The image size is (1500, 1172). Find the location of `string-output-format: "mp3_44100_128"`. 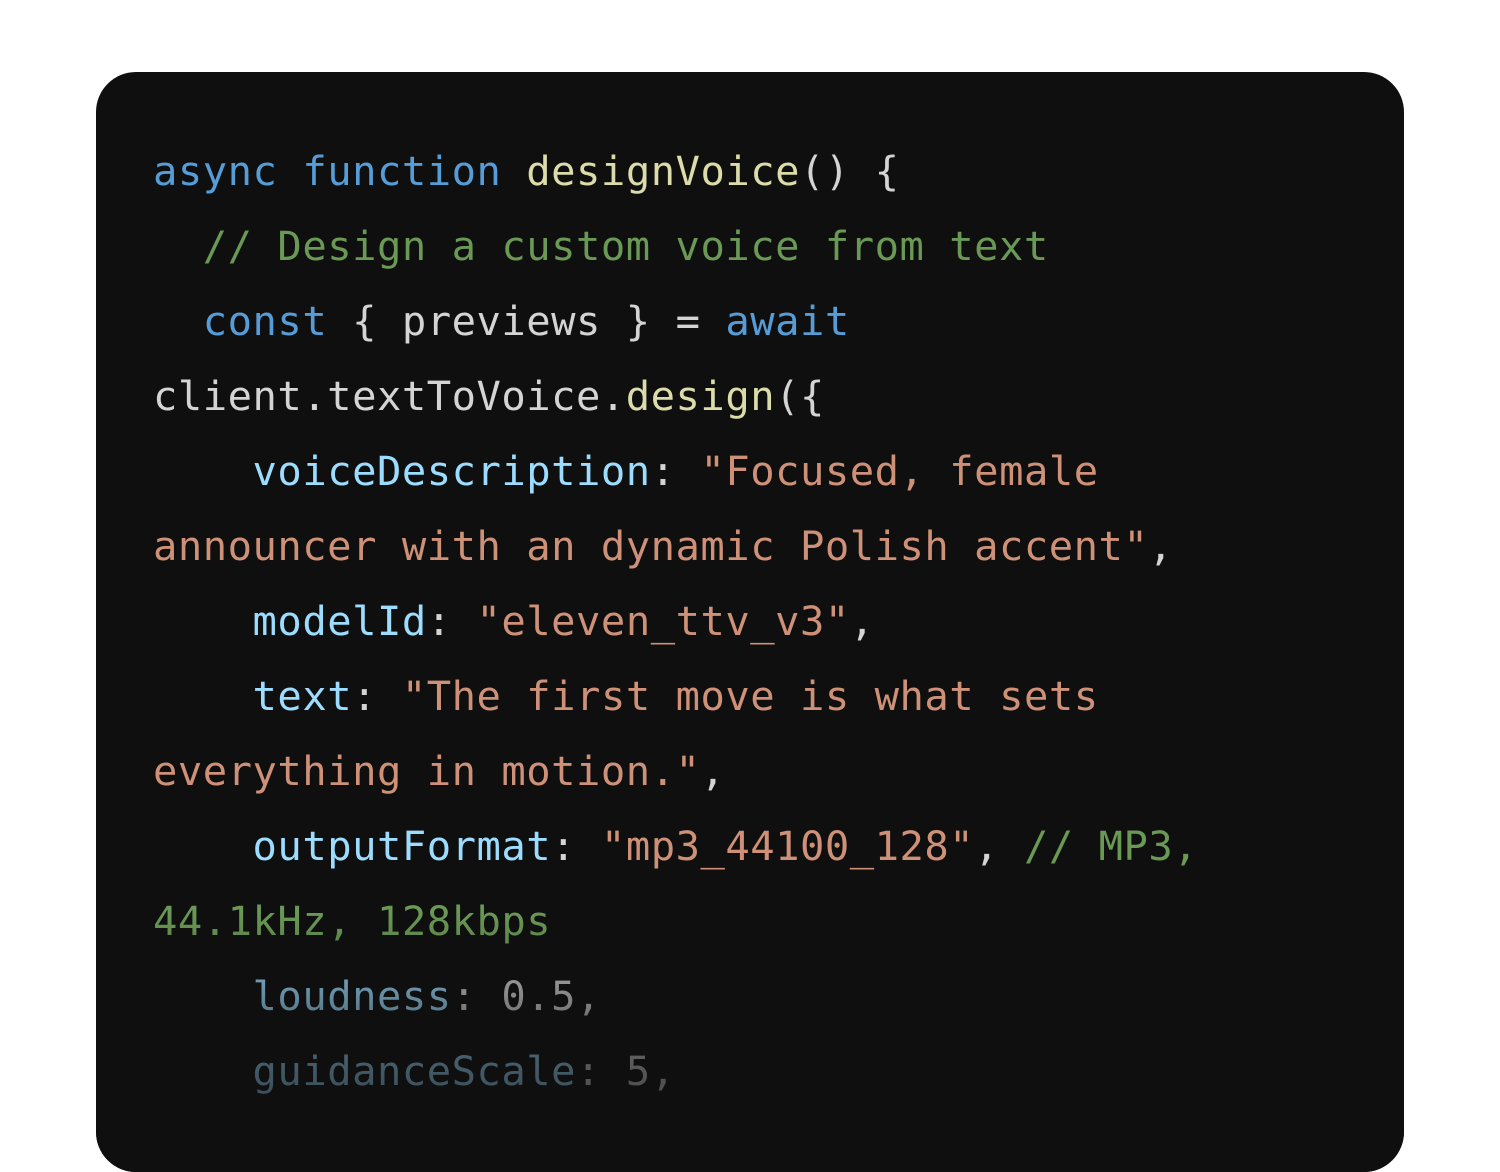

string-output-format: "mp3_44100_128" is located at coordinates (787, 846).